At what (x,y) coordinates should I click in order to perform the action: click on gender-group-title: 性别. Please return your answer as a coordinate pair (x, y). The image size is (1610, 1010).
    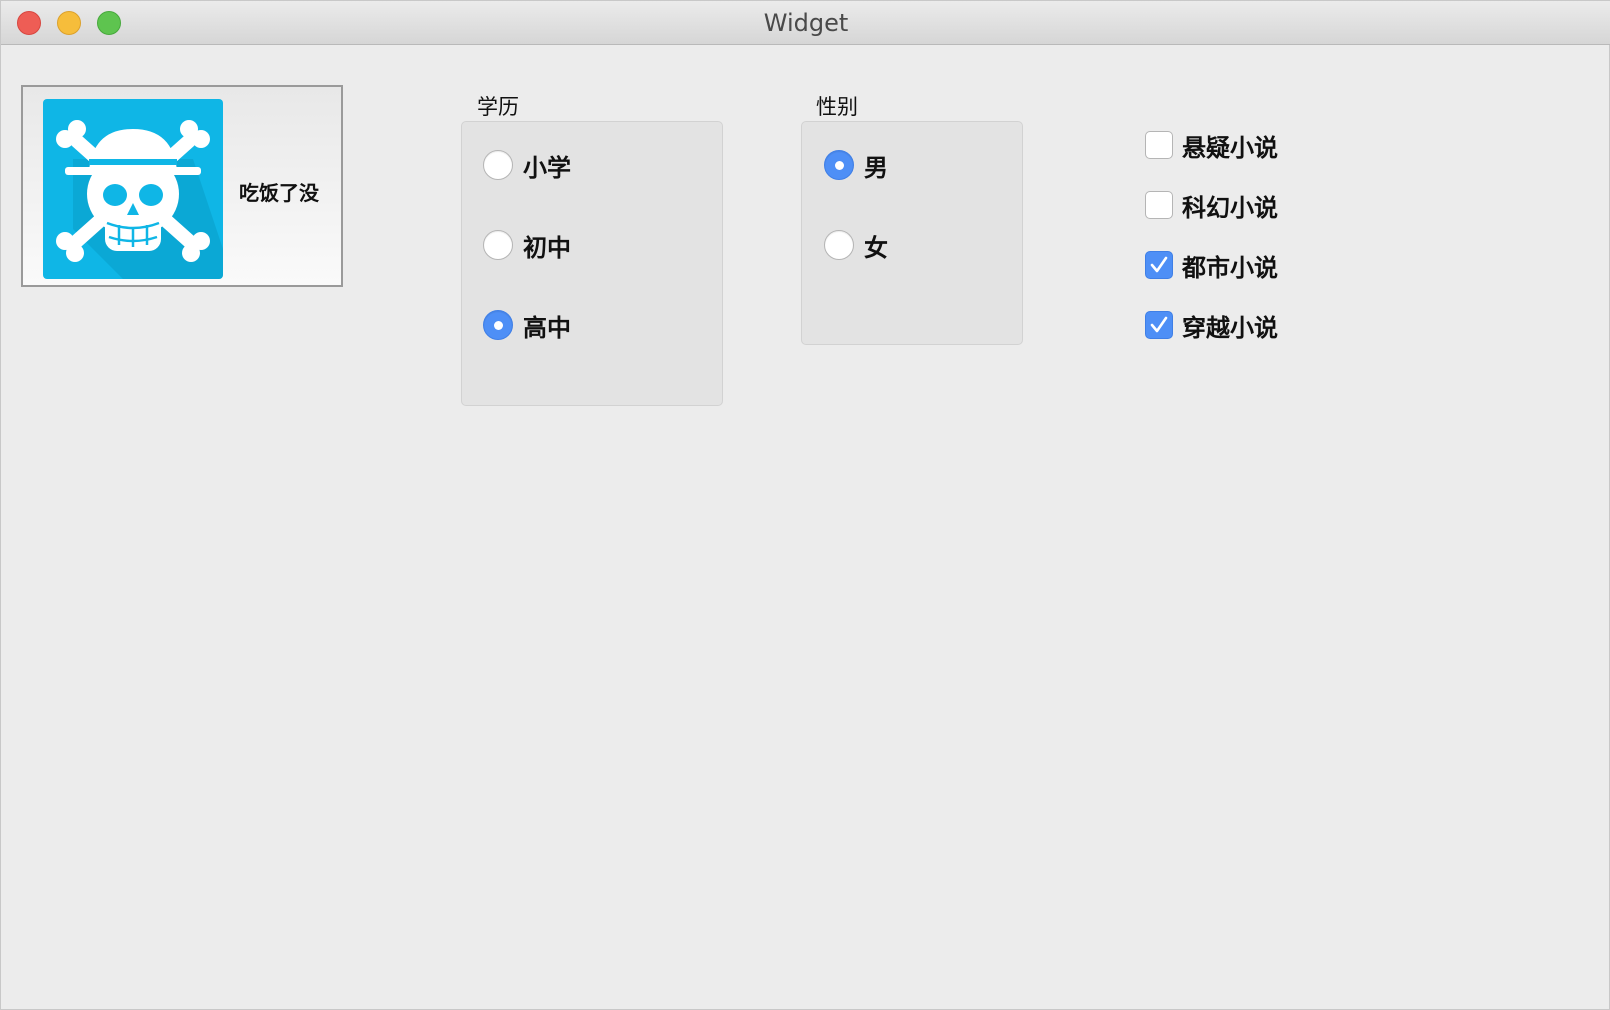
    Looking at the image, I should click on (837, 107).